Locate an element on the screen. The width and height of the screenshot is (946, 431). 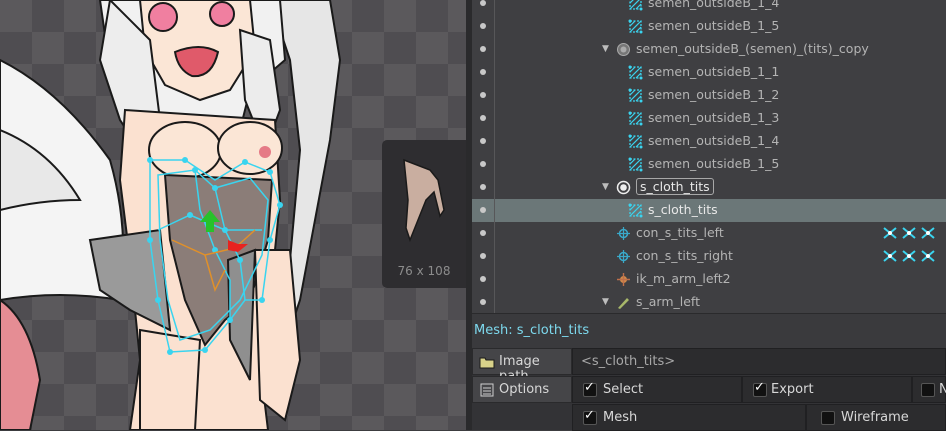
tree-row: ▼ semen_outsideB_(semen)_(tits)_copy is located at coordinates (709, 49).